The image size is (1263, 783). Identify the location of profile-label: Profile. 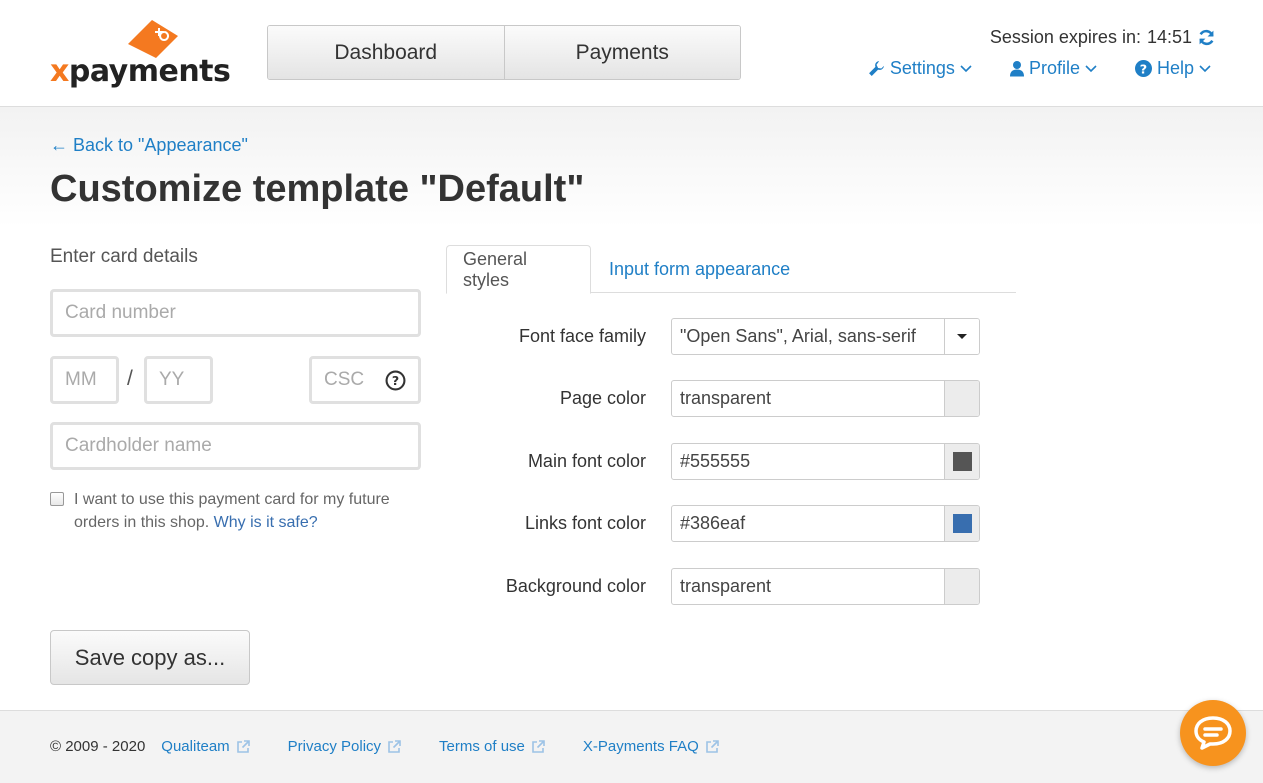
(1054, 68).